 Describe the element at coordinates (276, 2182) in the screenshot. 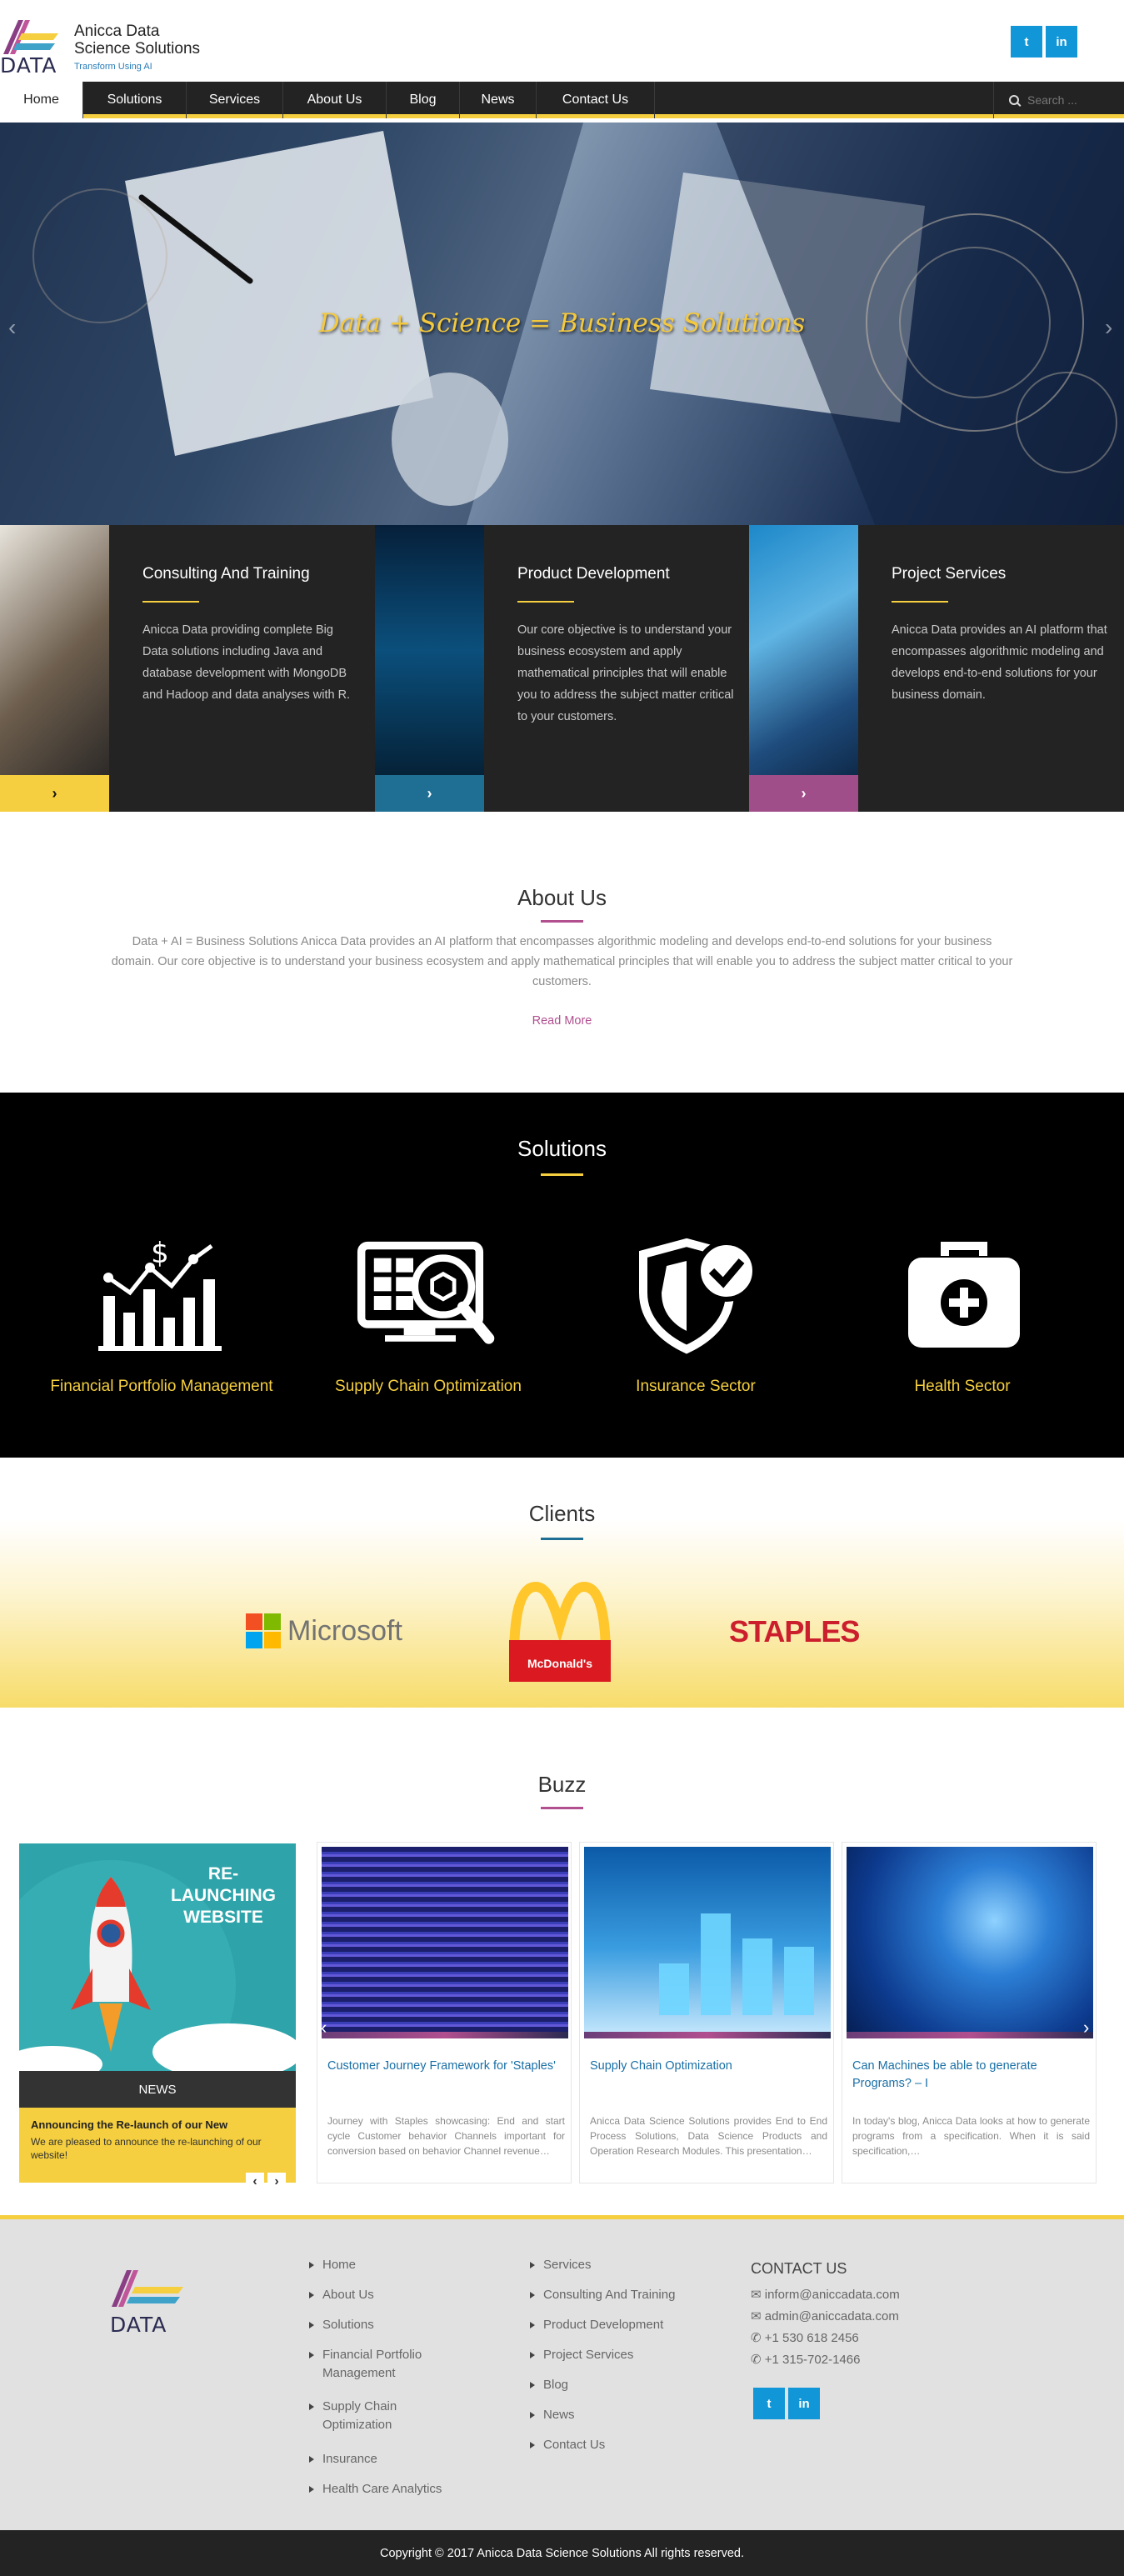

I see `news-next-button: ›` at that location.